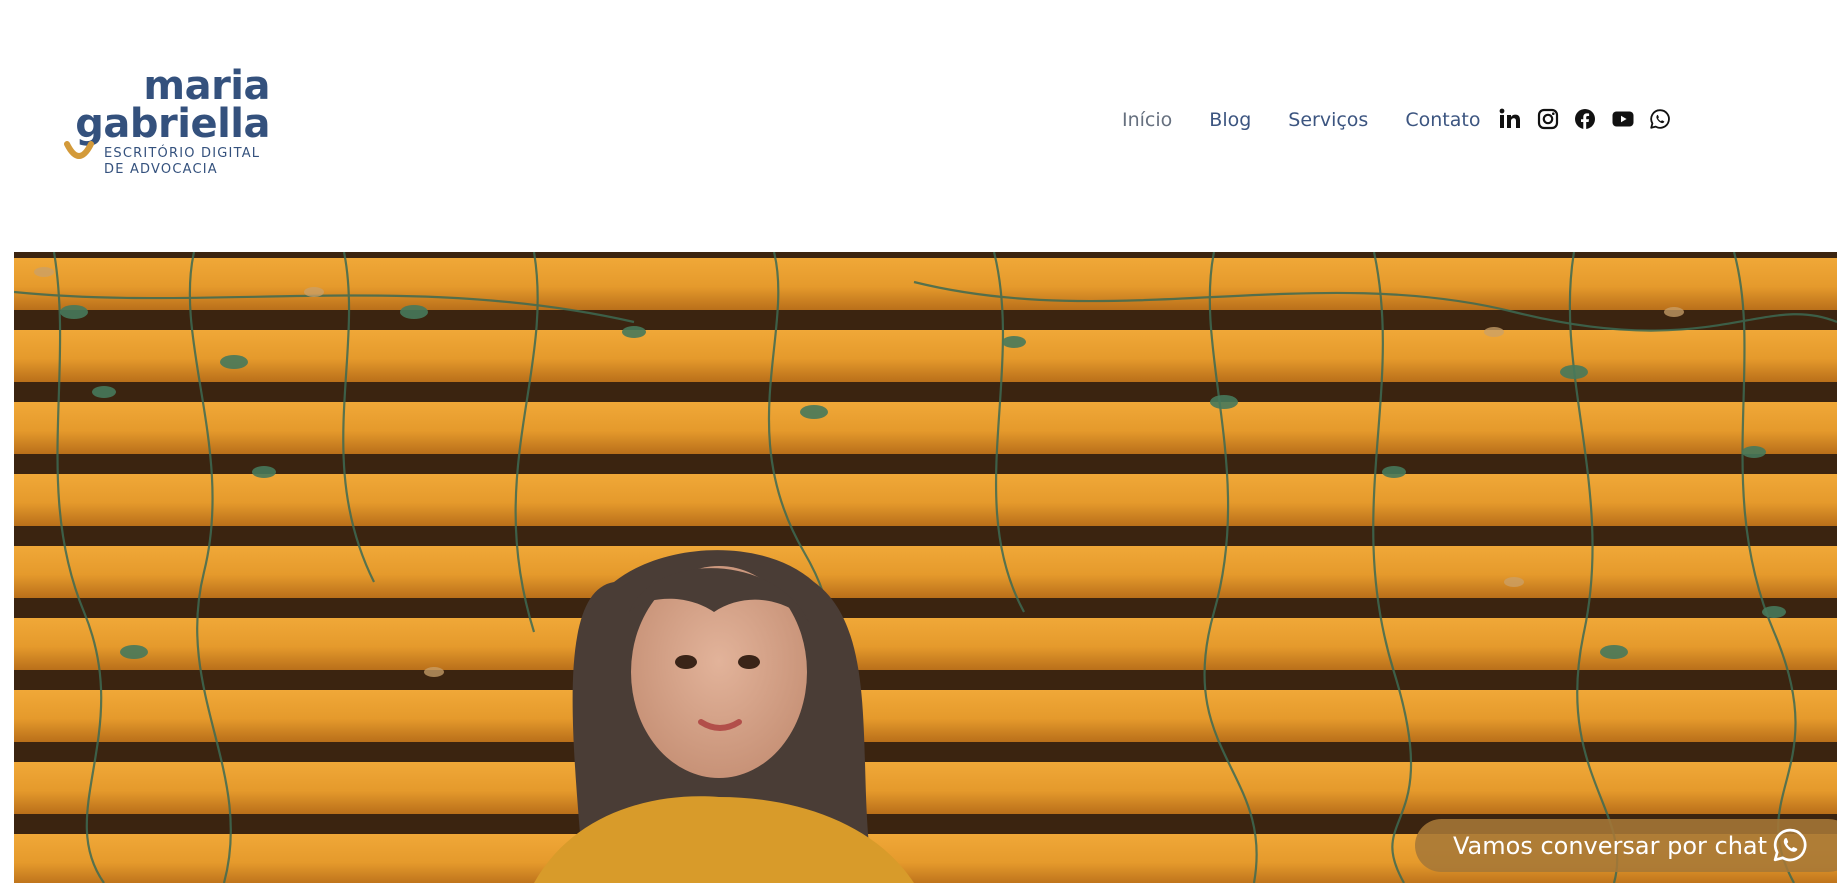  What do you see at coordinates (172, 124) in the screenshot?
I see `logo-name-line2: gabriella` at bounding box center [172, 124].